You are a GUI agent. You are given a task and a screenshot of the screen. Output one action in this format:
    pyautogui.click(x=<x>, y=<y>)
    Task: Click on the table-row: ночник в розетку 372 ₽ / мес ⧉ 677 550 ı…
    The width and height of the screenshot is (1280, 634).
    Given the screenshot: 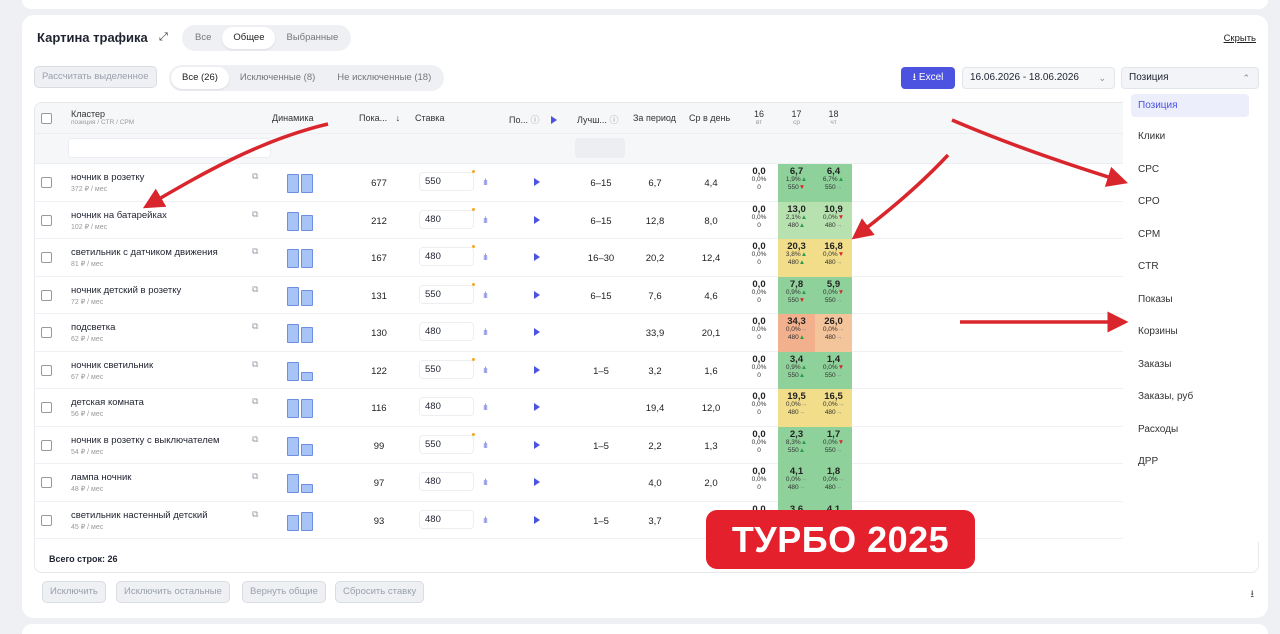 What is the action you would take?
    pyautogui.click(x=646, y=183)
    